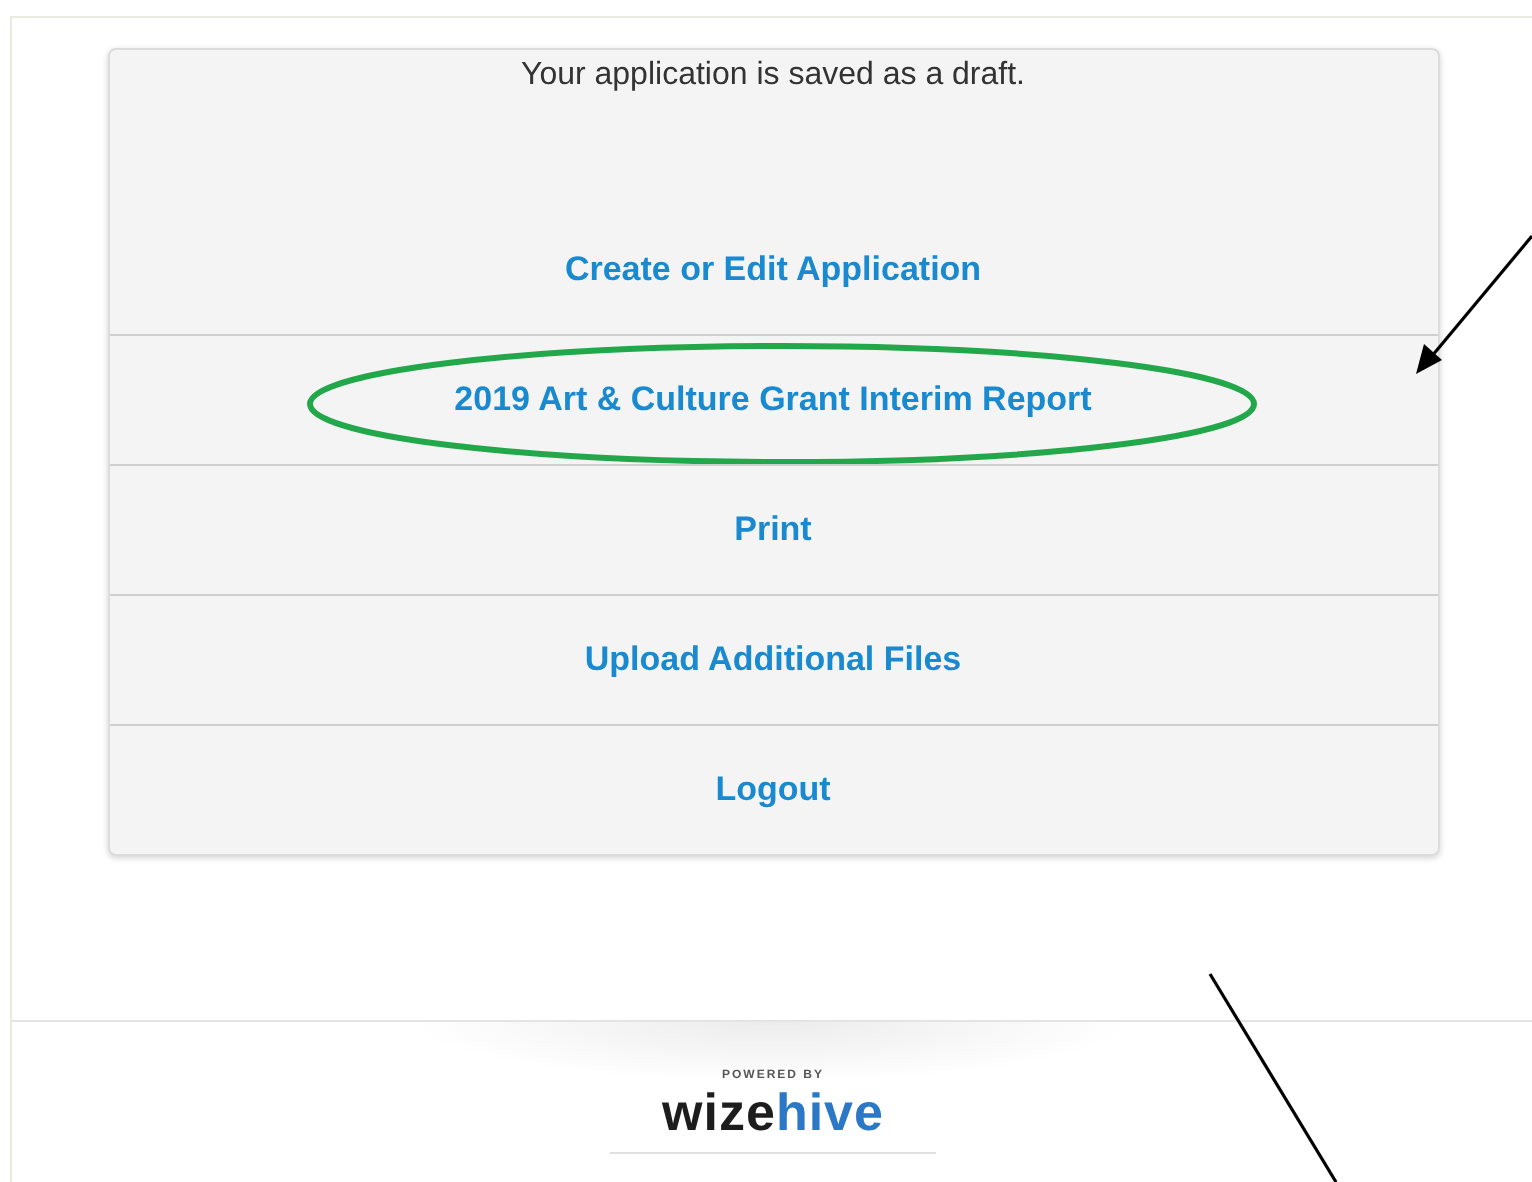 The width and height of the screenshot is (1532, 1182). Describe the element at coordinates (773, 270) in the screenshot. I see `action-link: Create or Edit Application` at that location.